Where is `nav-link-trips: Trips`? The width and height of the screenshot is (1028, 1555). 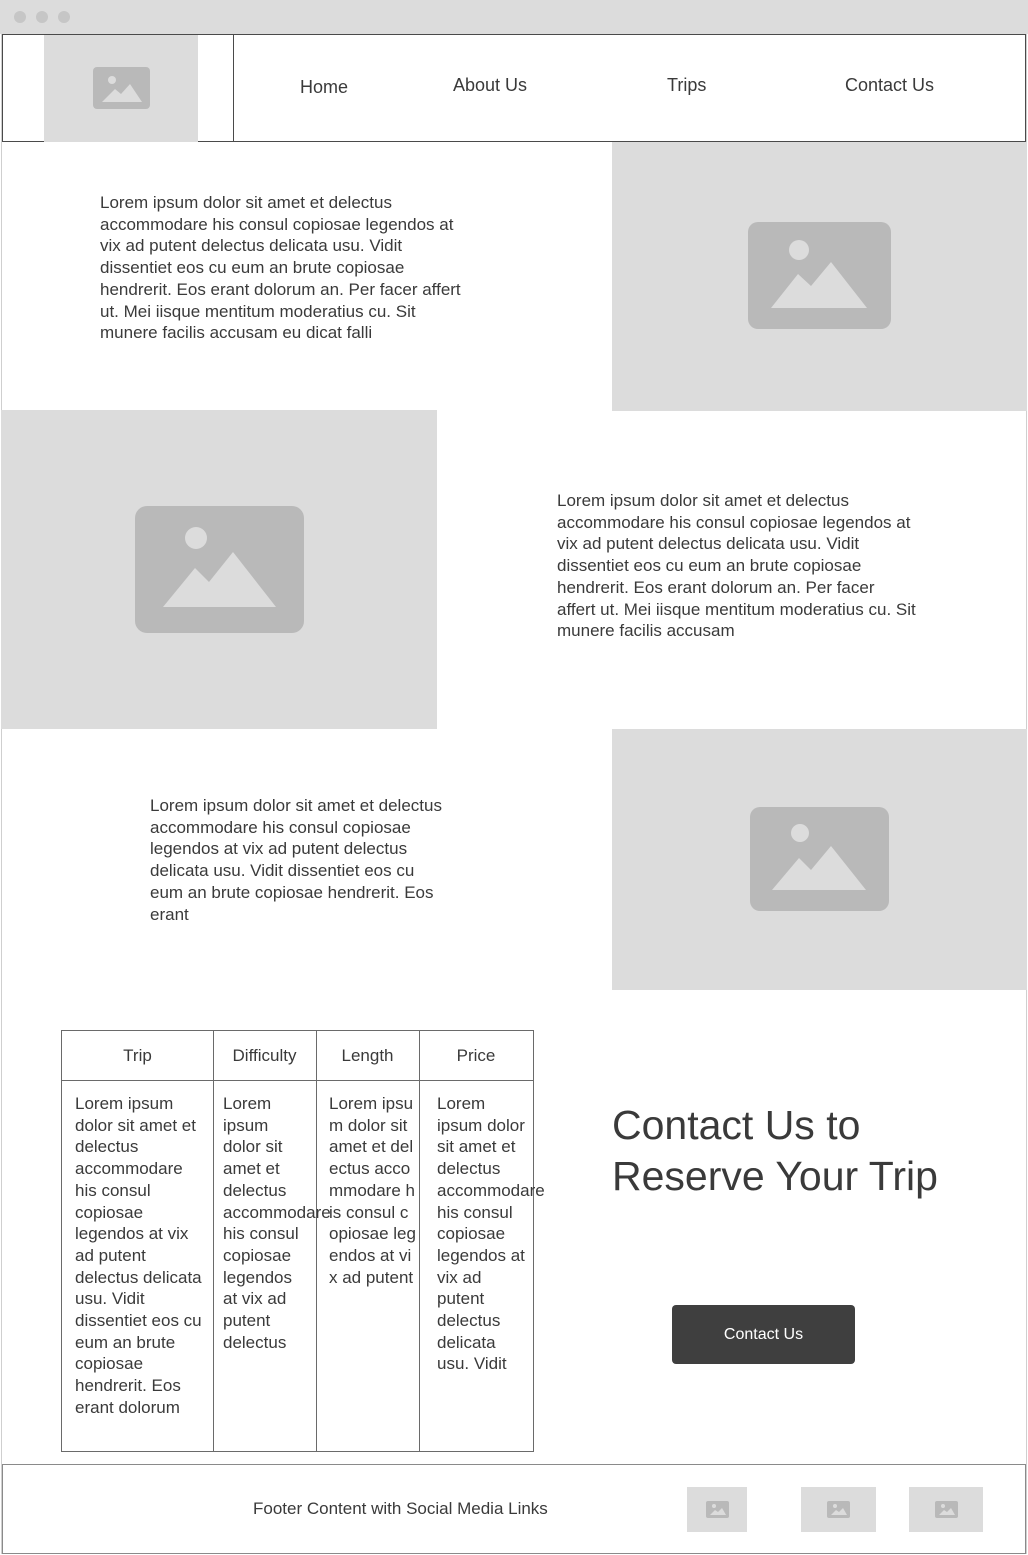
nav-link-trips: Trips is located at coordinates (686, 85).